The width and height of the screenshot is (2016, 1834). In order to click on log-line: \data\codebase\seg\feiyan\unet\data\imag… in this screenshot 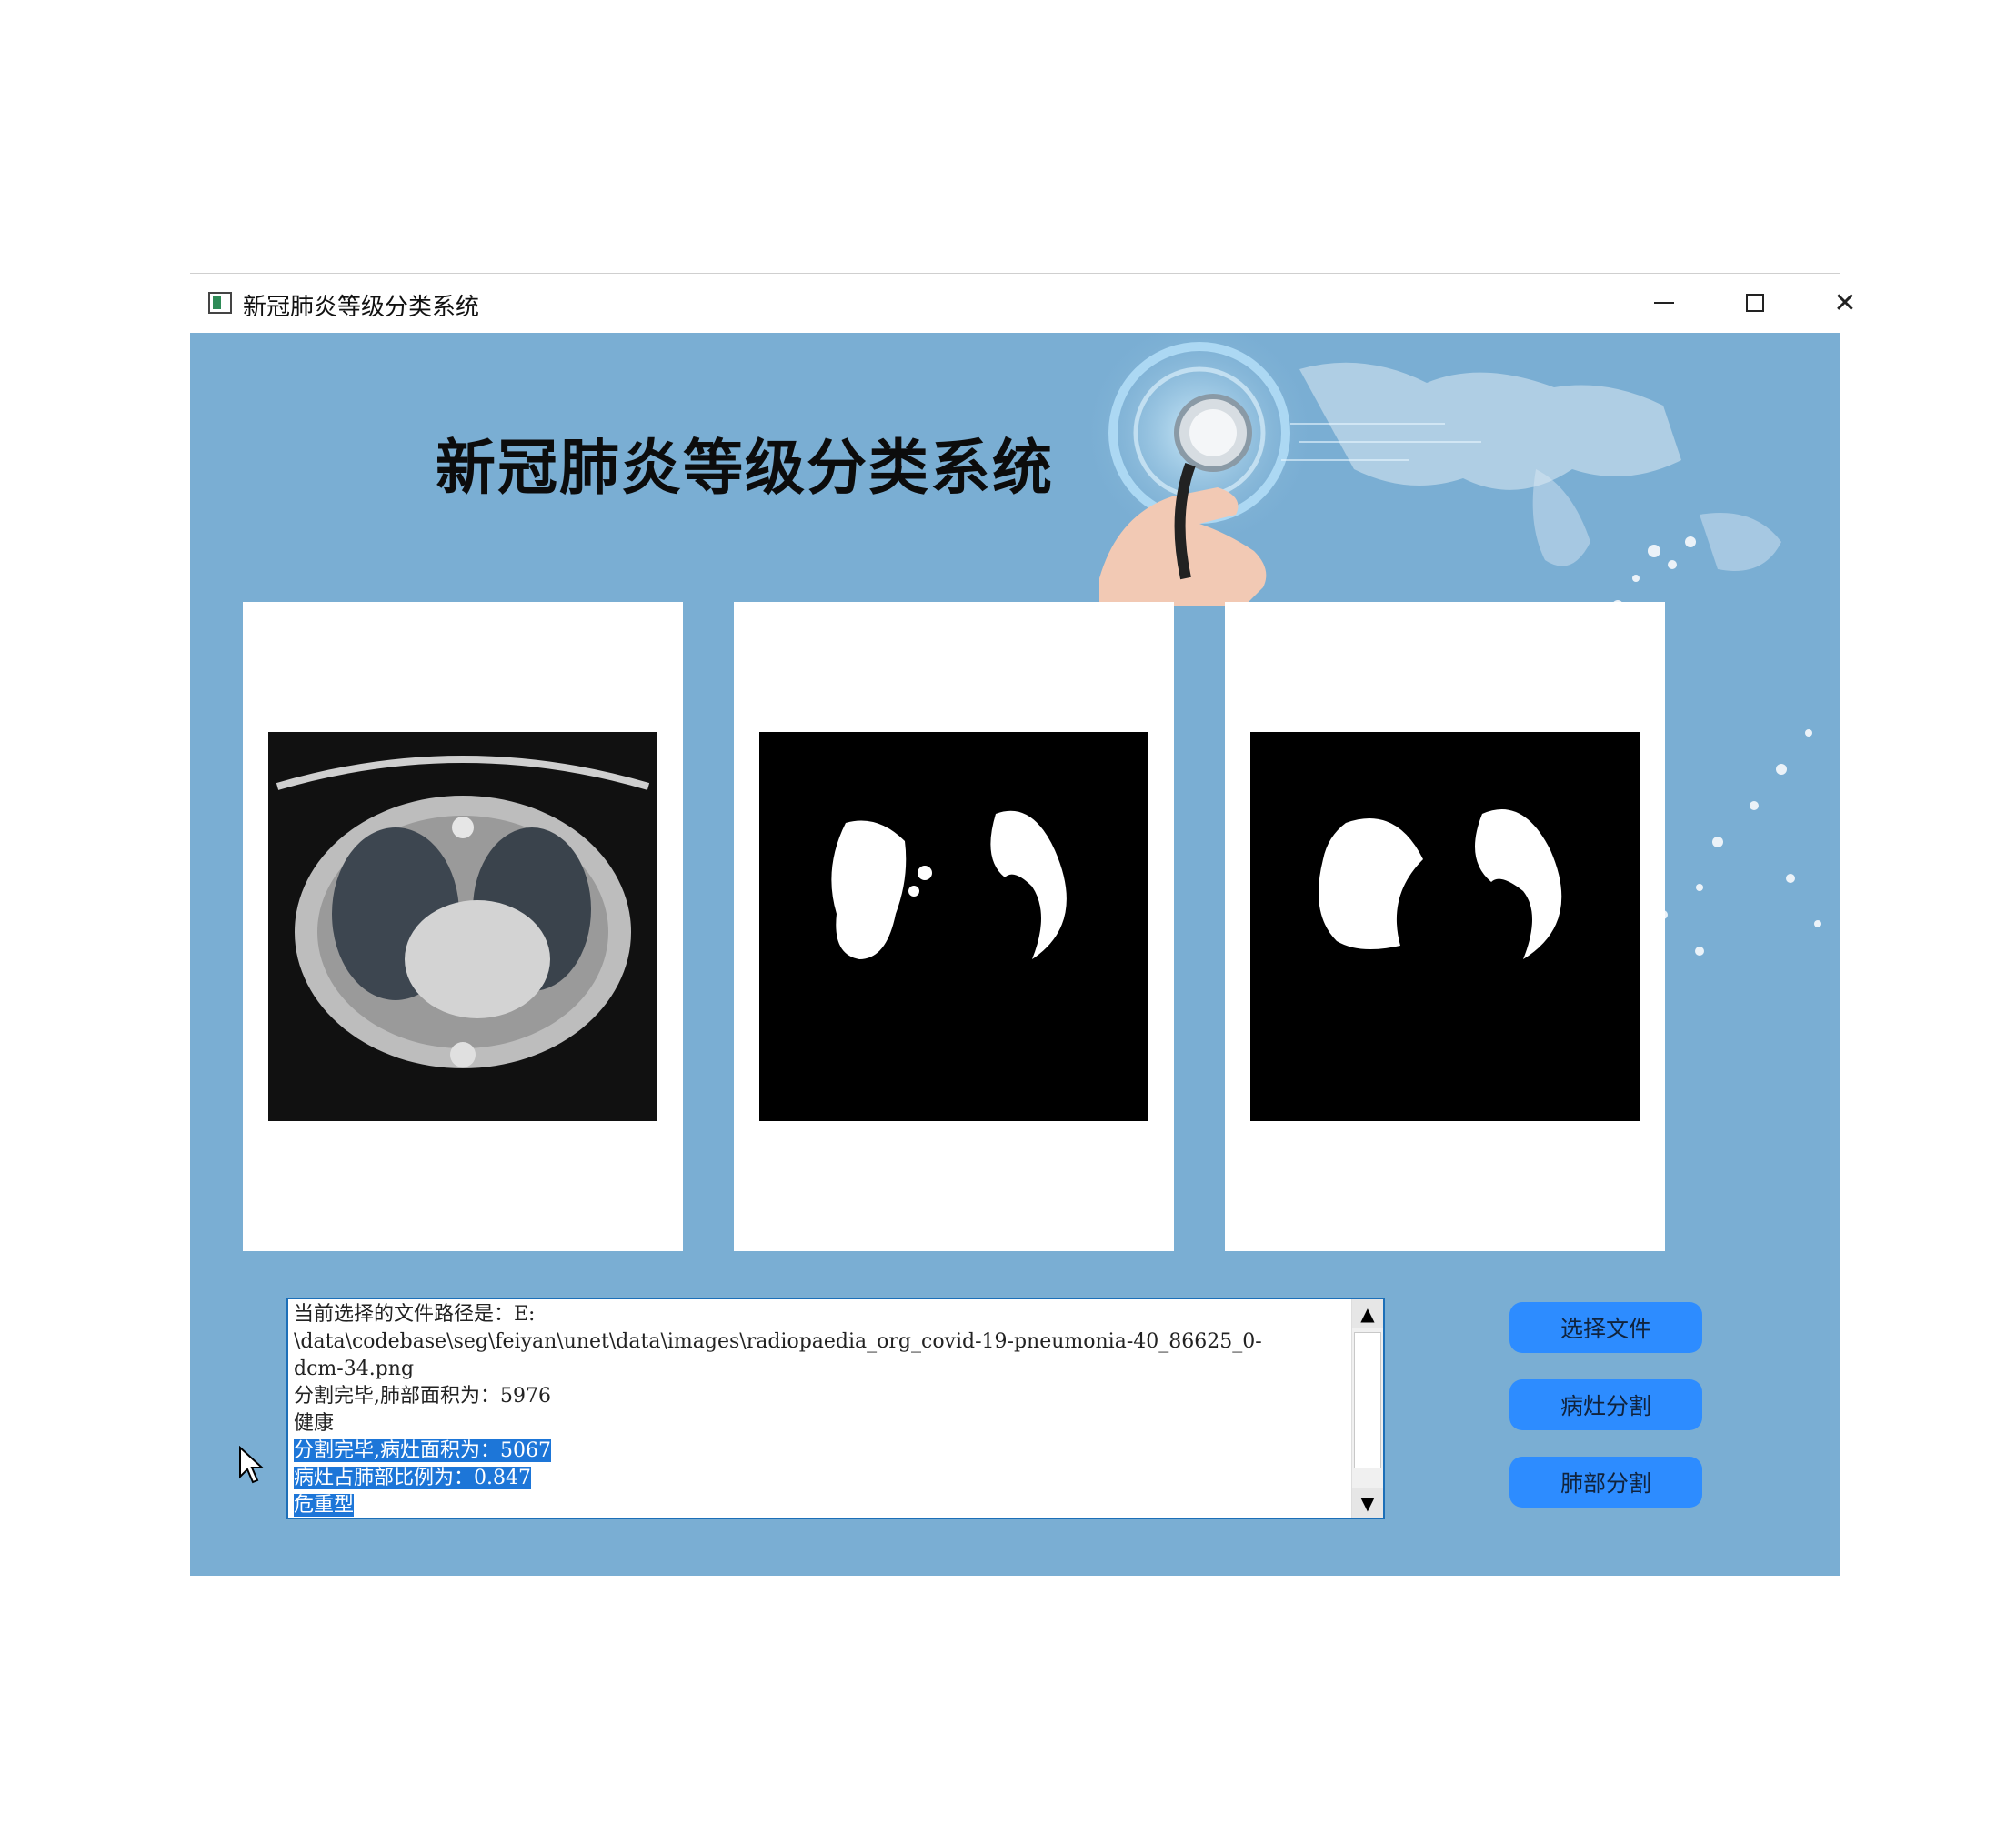, I will do `click(826, 1342)`.